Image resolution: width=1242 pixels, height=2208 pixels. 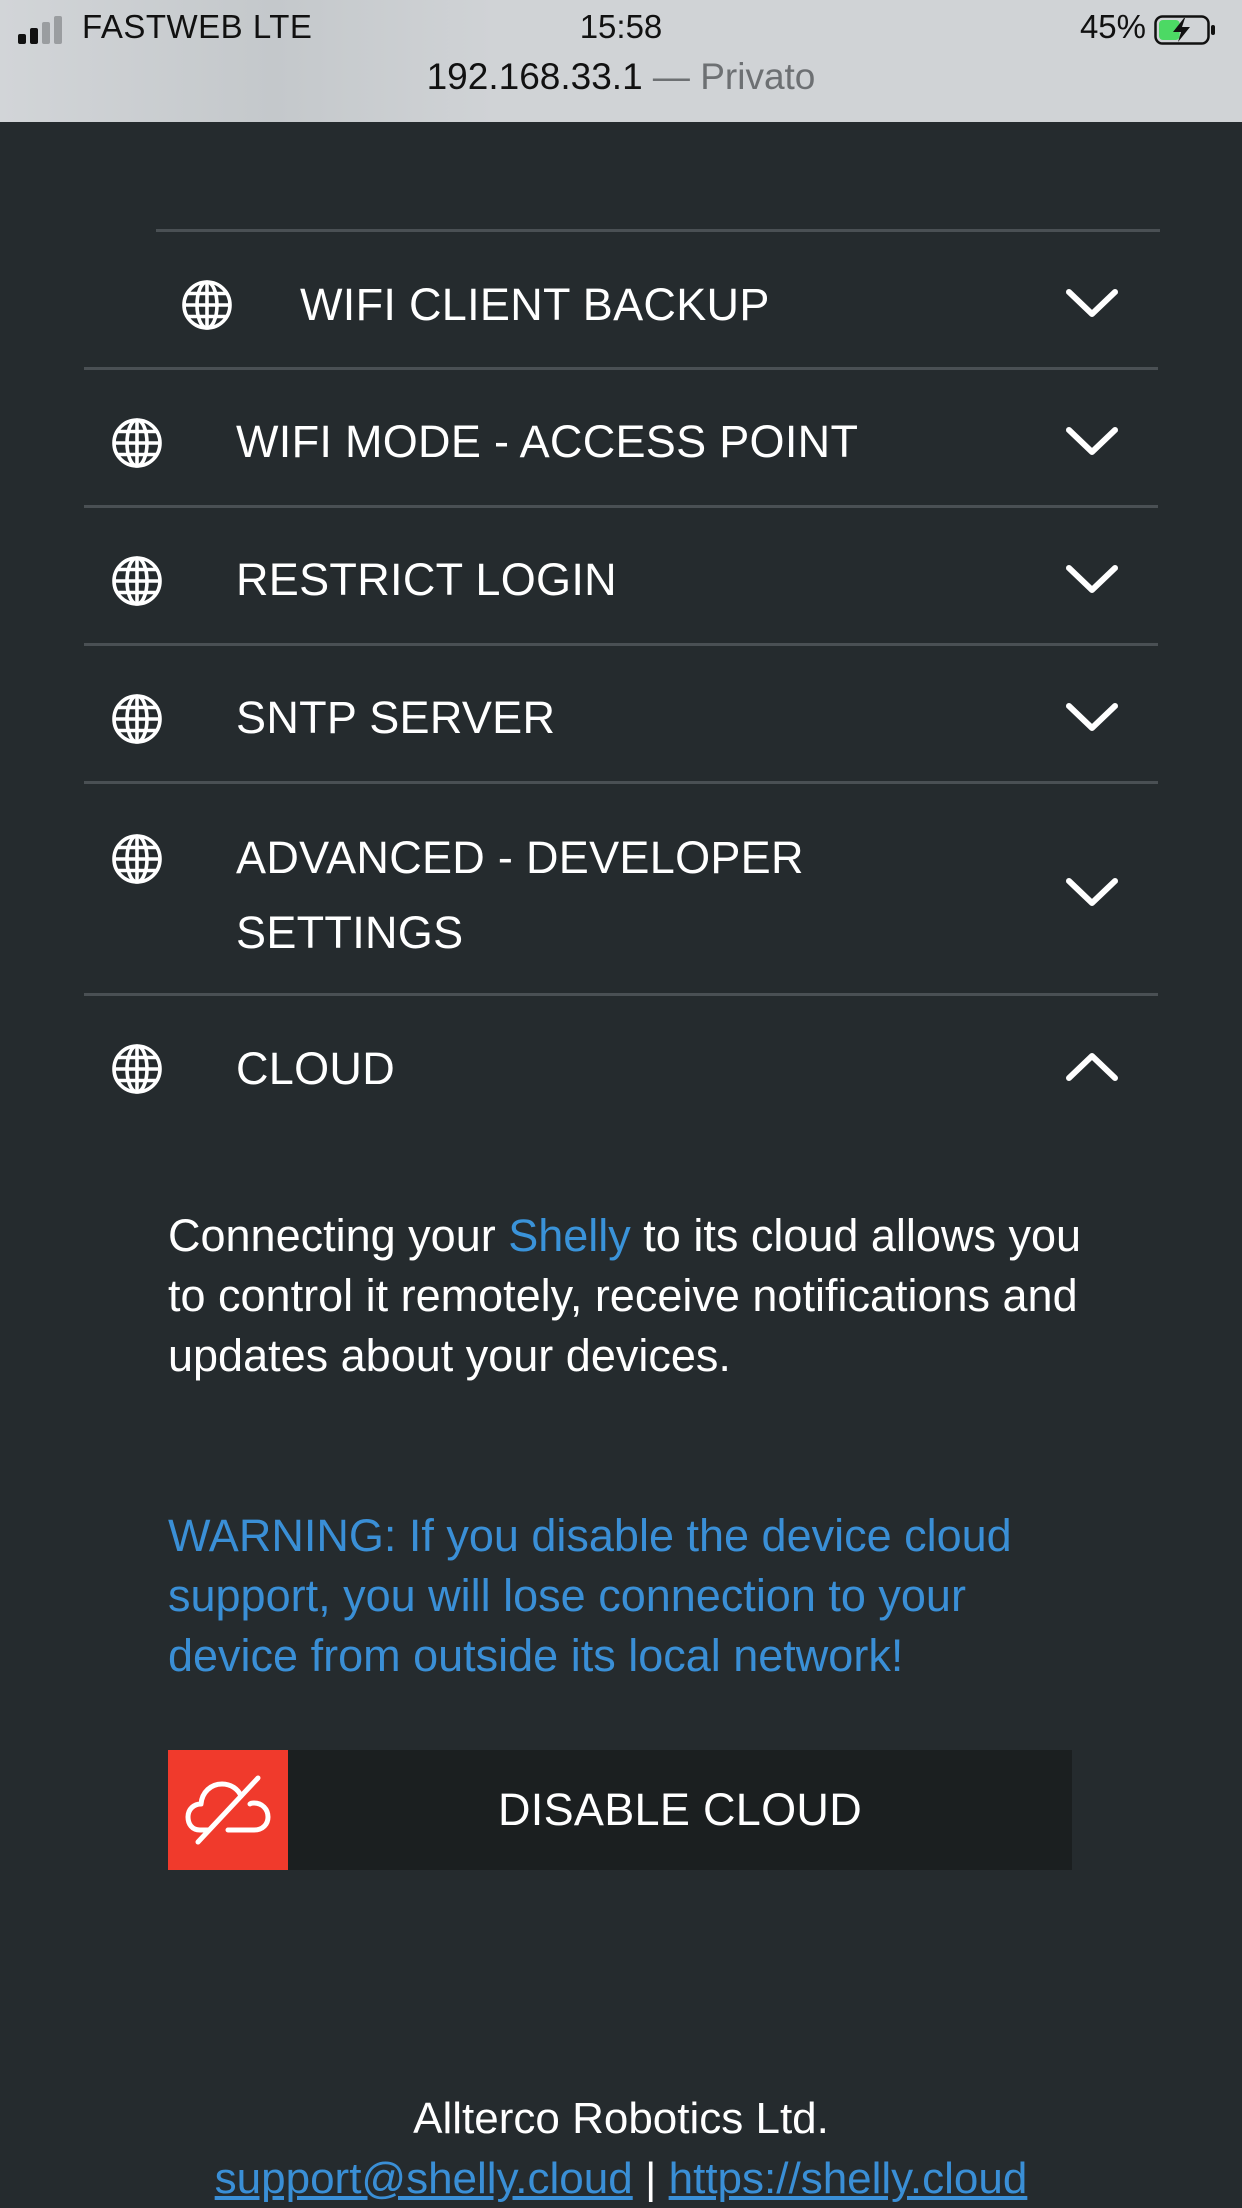 What do you see at coordinates (535, 304) in the screenshot?
I see `accordion-label: WIFI CLIENT BACKUP` at bounding box center [535, 304].